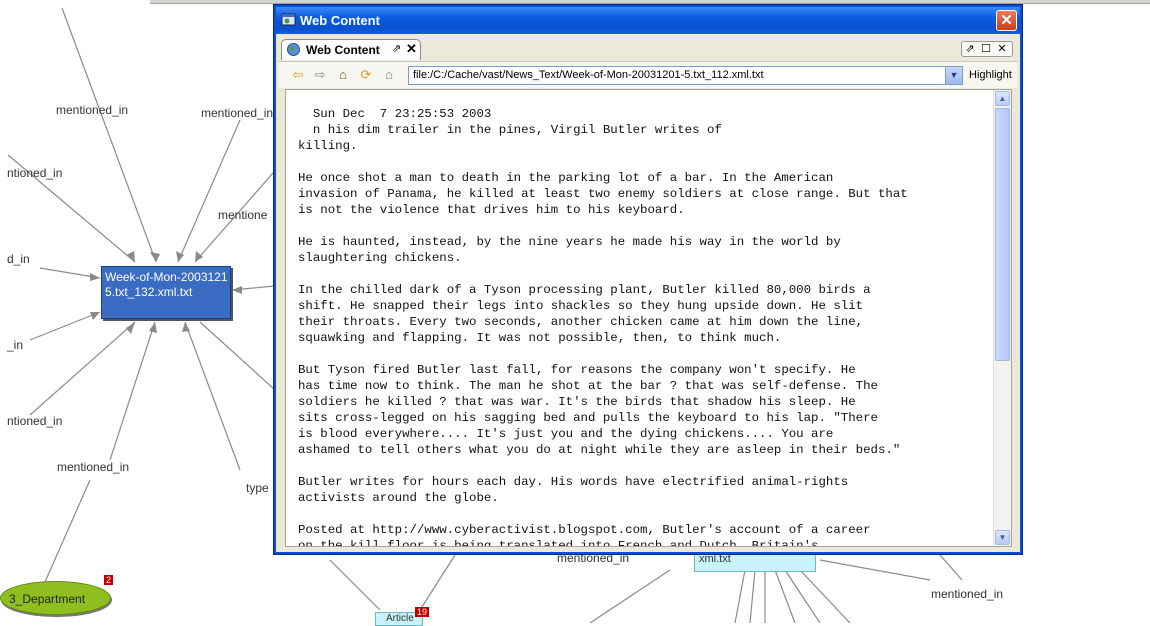 The image size is (1150, 626). What do you see at coordinates (411, 49) in the screenshot?
I see `tab-close-icon: ✕` at bounding box center [411, 49].